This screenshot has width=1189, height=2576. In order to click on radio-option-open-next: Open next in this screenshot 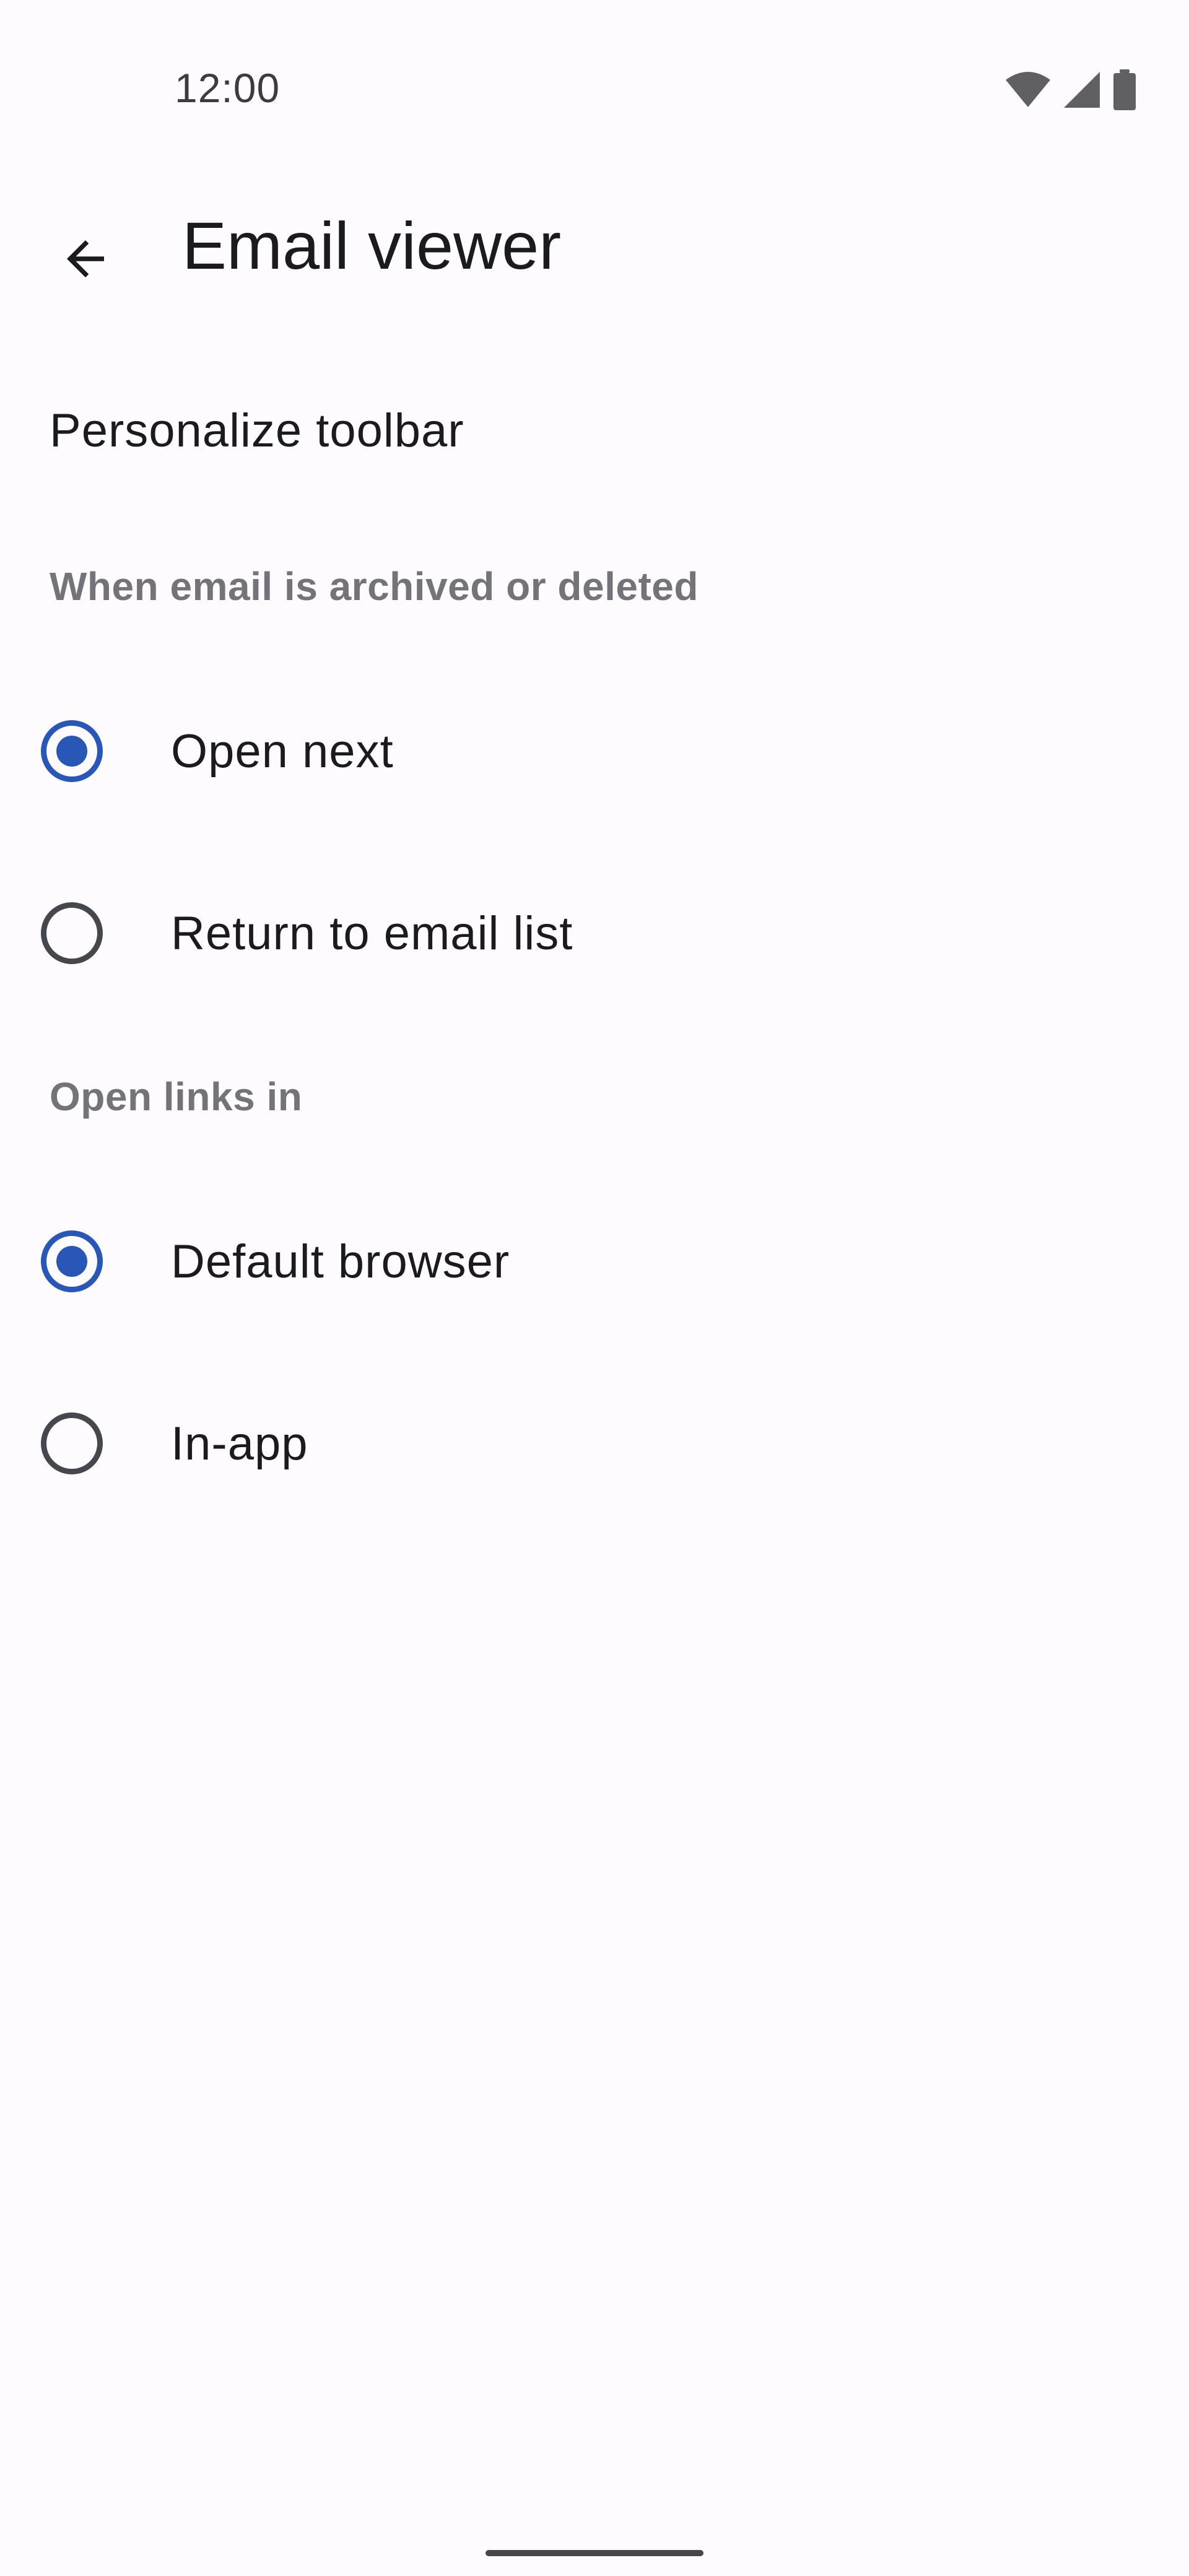, I will do `click(594, 751)`.